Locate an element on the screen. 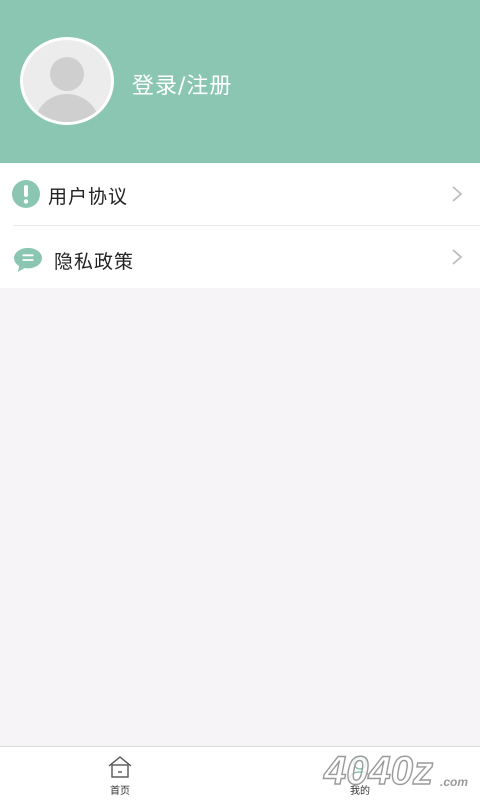 This screenshot has width=480, height=800. svg-text: .com is located at coordinates (454, 782).